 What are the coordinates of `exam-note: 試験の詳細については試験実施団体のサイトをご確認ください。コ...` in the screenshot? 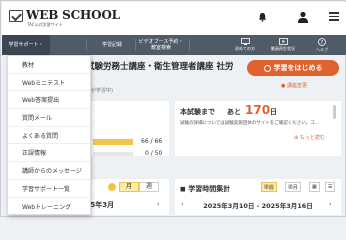 It's located at (250, 123).